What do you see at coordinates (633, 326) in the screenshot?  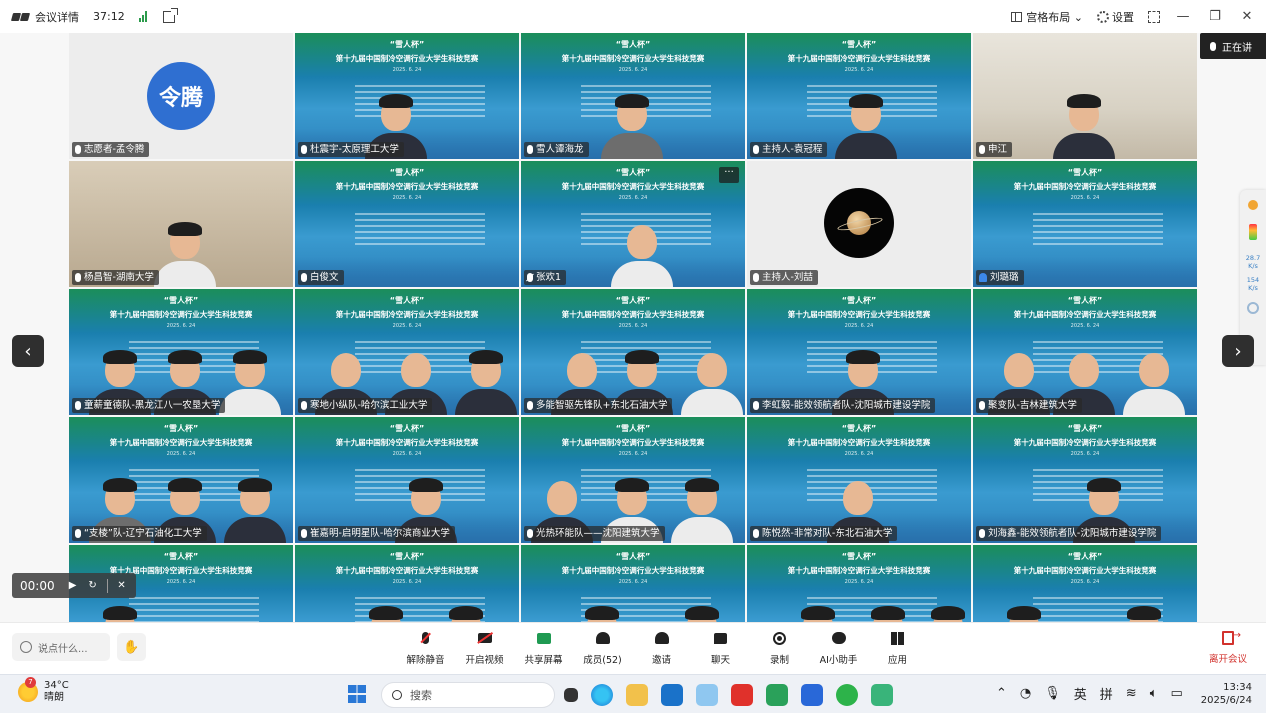 I see `banner-line3: 2025. 6. 24` at bounding box center [633, 326].